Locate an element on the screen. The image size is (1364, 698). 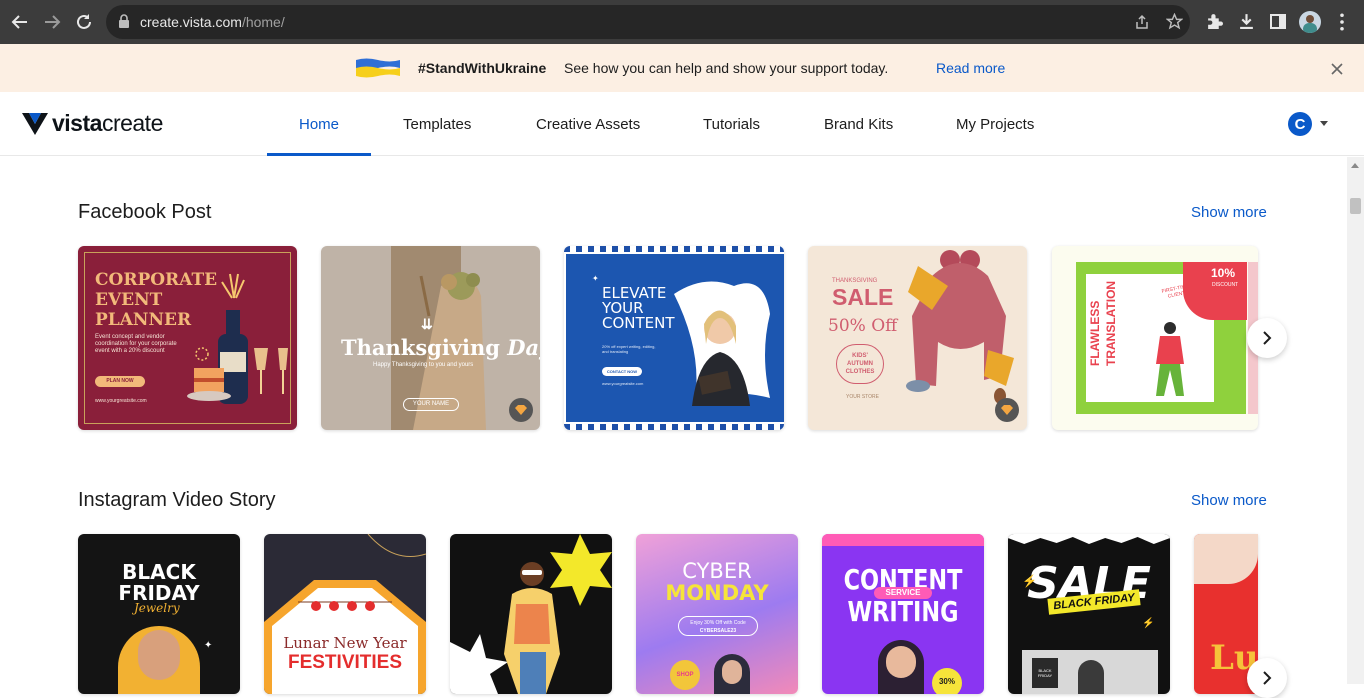
card-subtitle: FESTIVITIES is located at coordinates (345, 662).